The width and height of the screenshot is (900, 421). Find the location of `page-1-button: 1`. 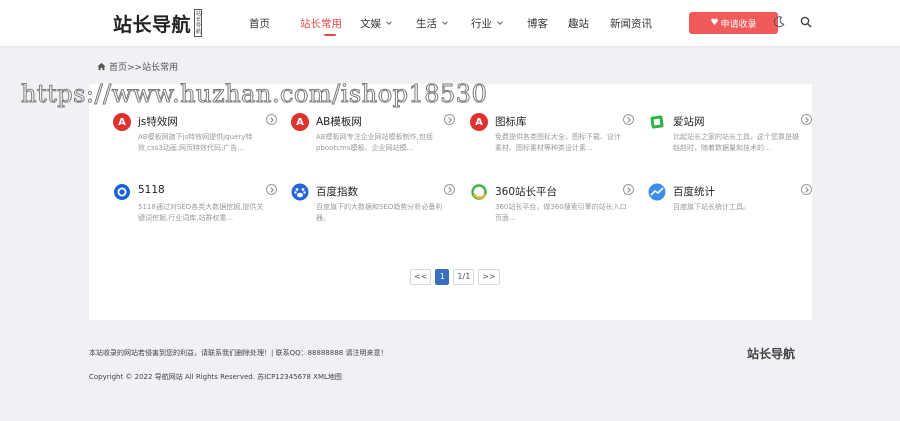

page-1-button: 1 is located at coordinates (442, 276).